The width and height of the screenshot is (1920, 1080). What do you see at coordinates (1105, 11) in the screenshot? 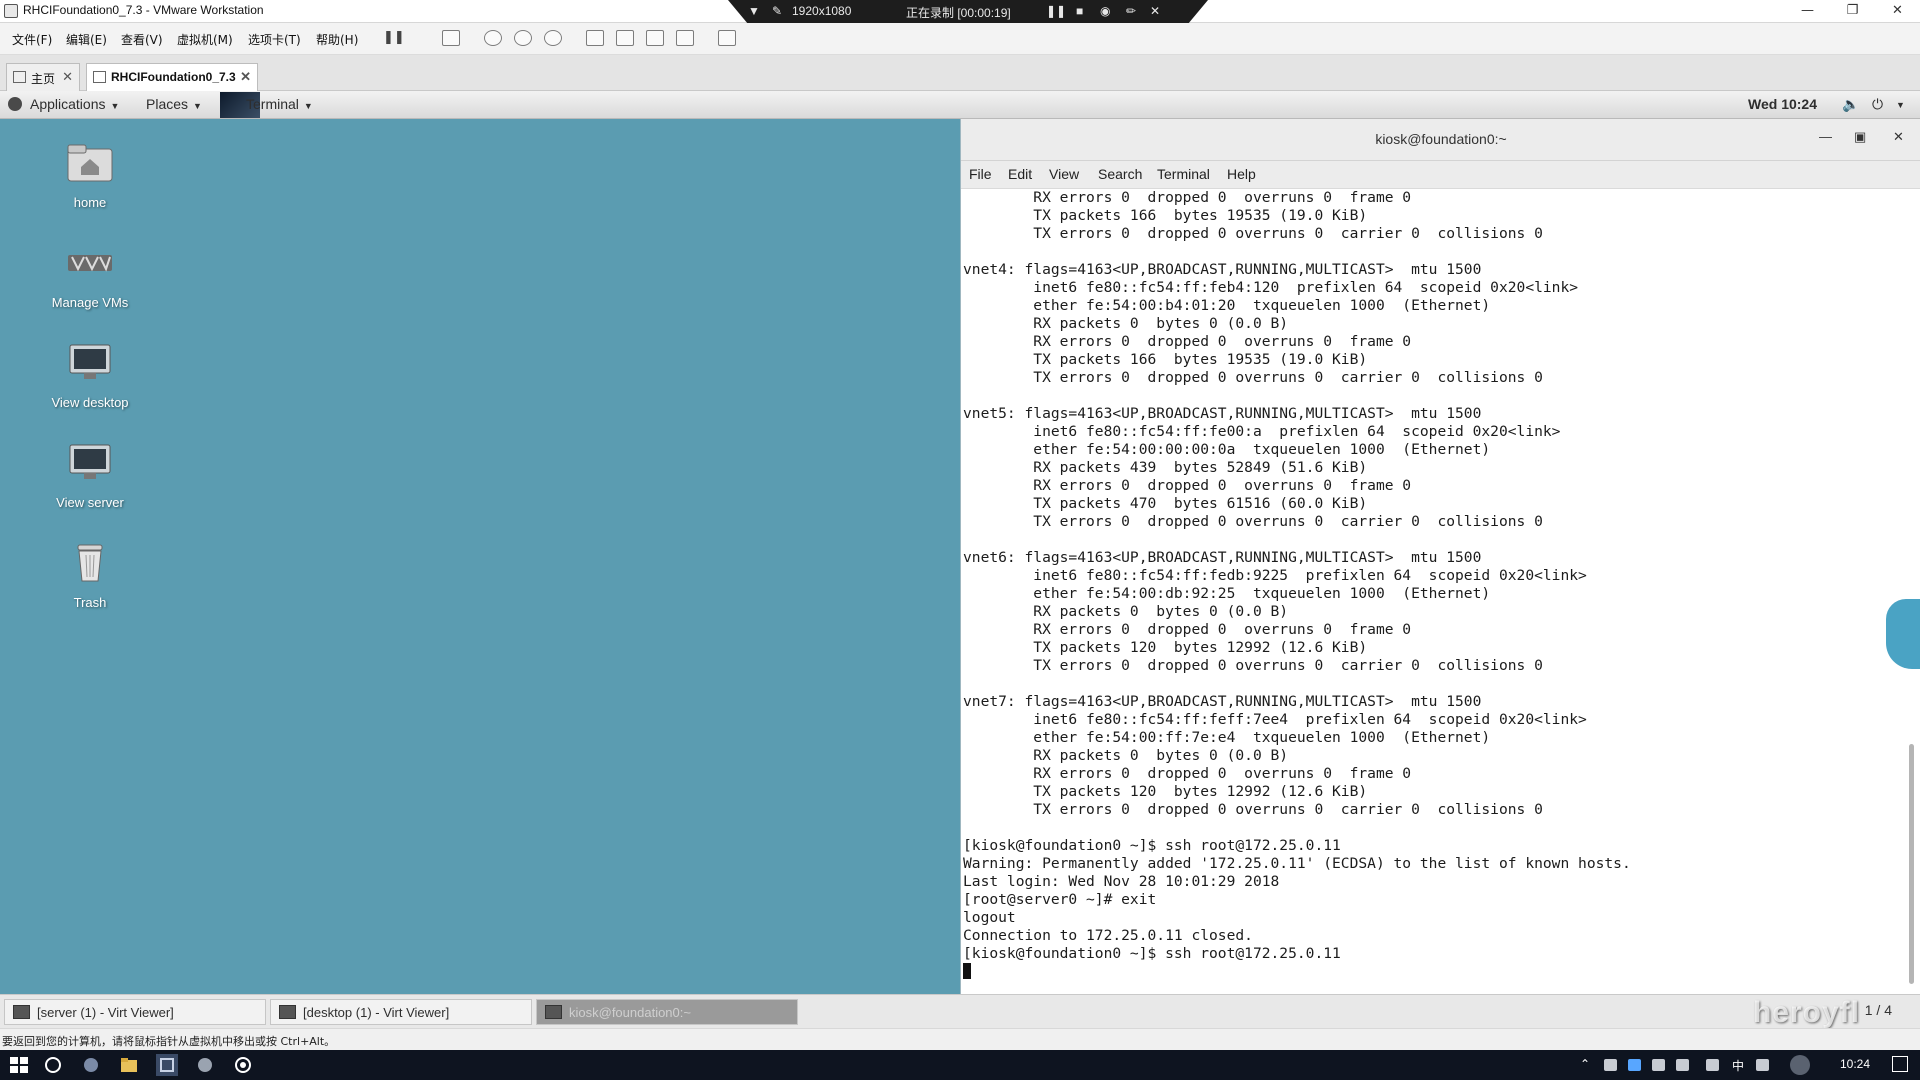
I see `camera-icon: ◉` at bounding box center [1105, 11].